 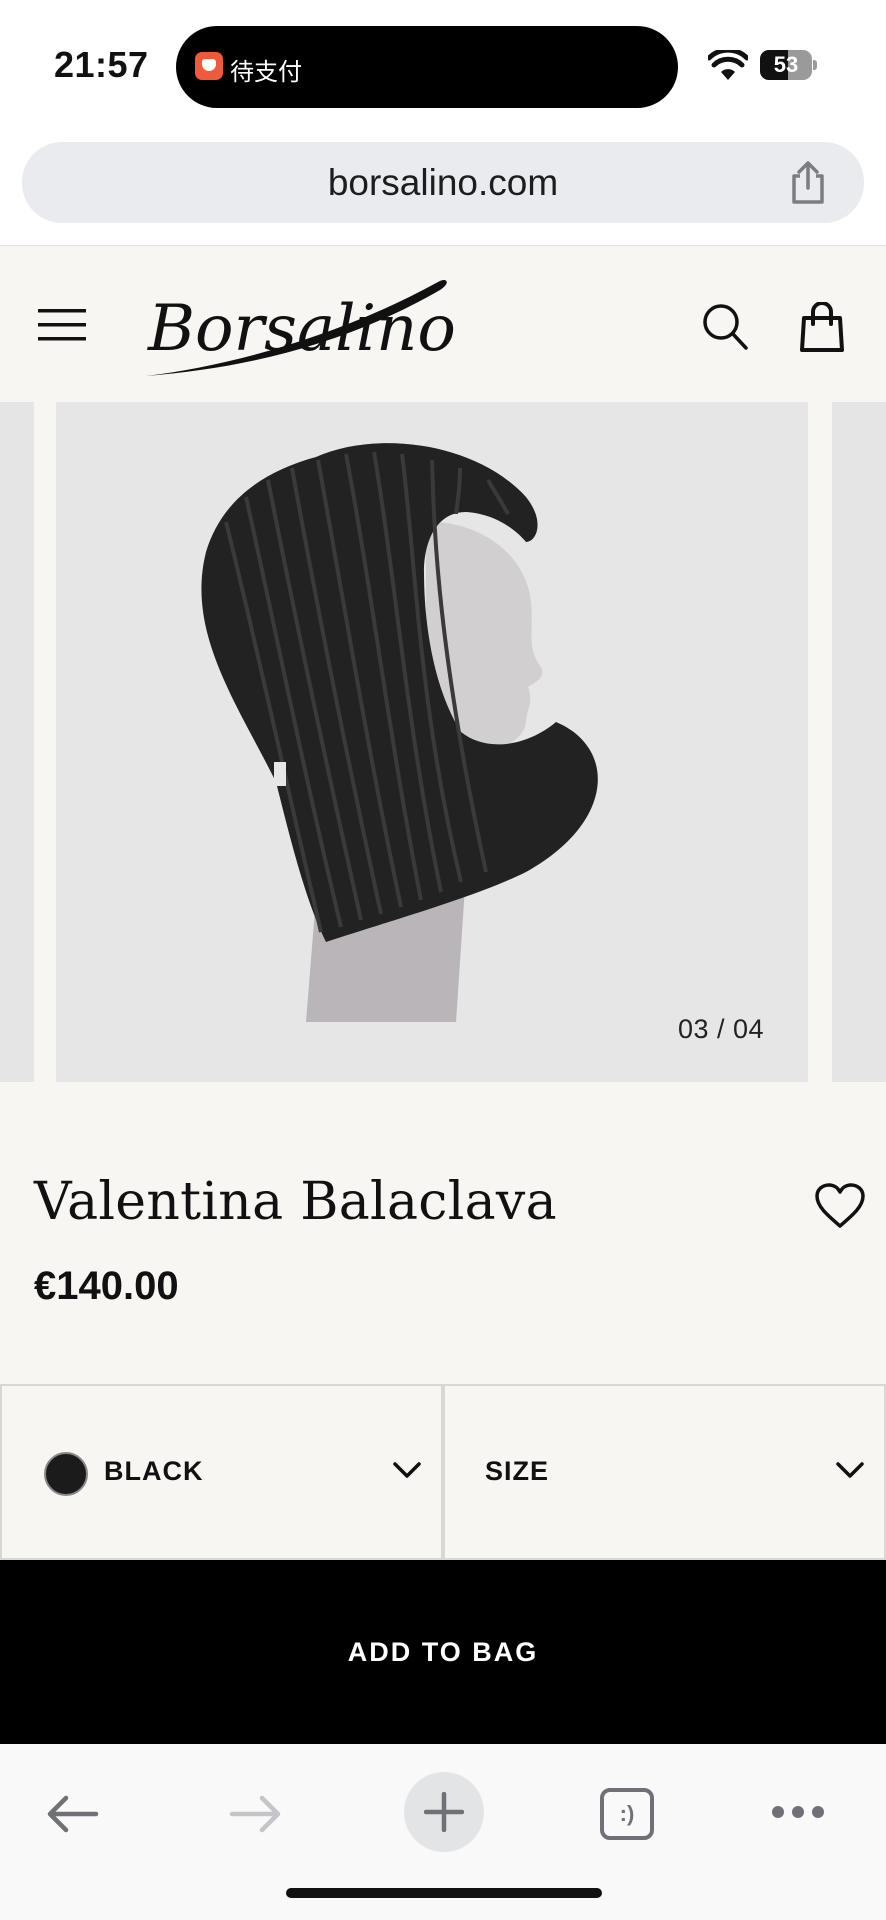 What do you see at coordinates (444, 1893) in the screenshot?
I see `home-indicator` at bounding box center [444, 1893].